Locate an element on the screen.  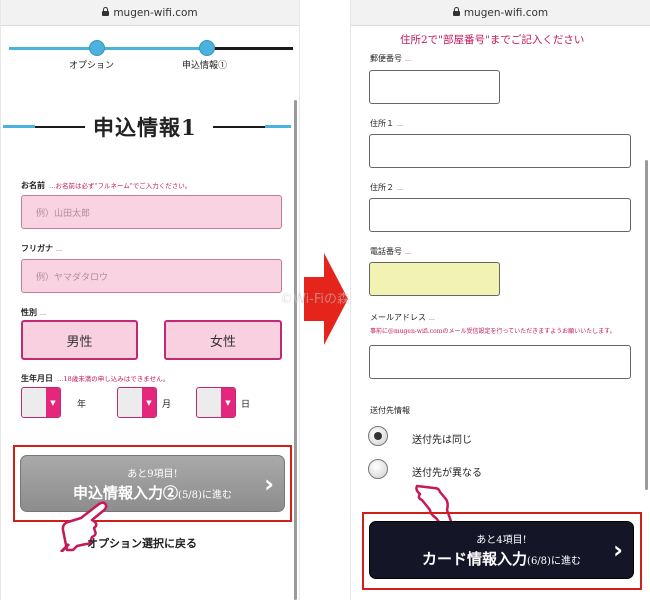
progress-step-label: 申込情報① is located at coordinates (205, 66).